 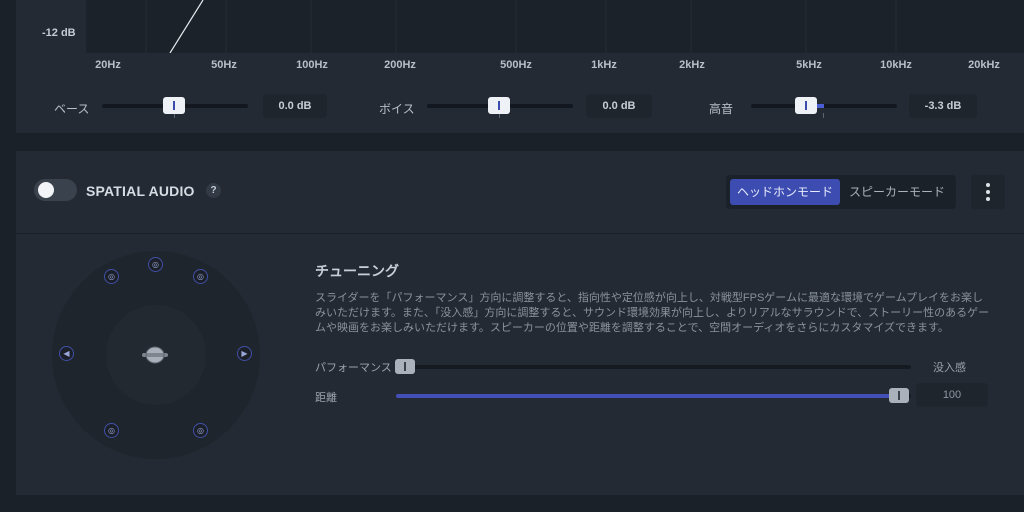 I want to click on help-icon: ?, so click(x=213, y=190).